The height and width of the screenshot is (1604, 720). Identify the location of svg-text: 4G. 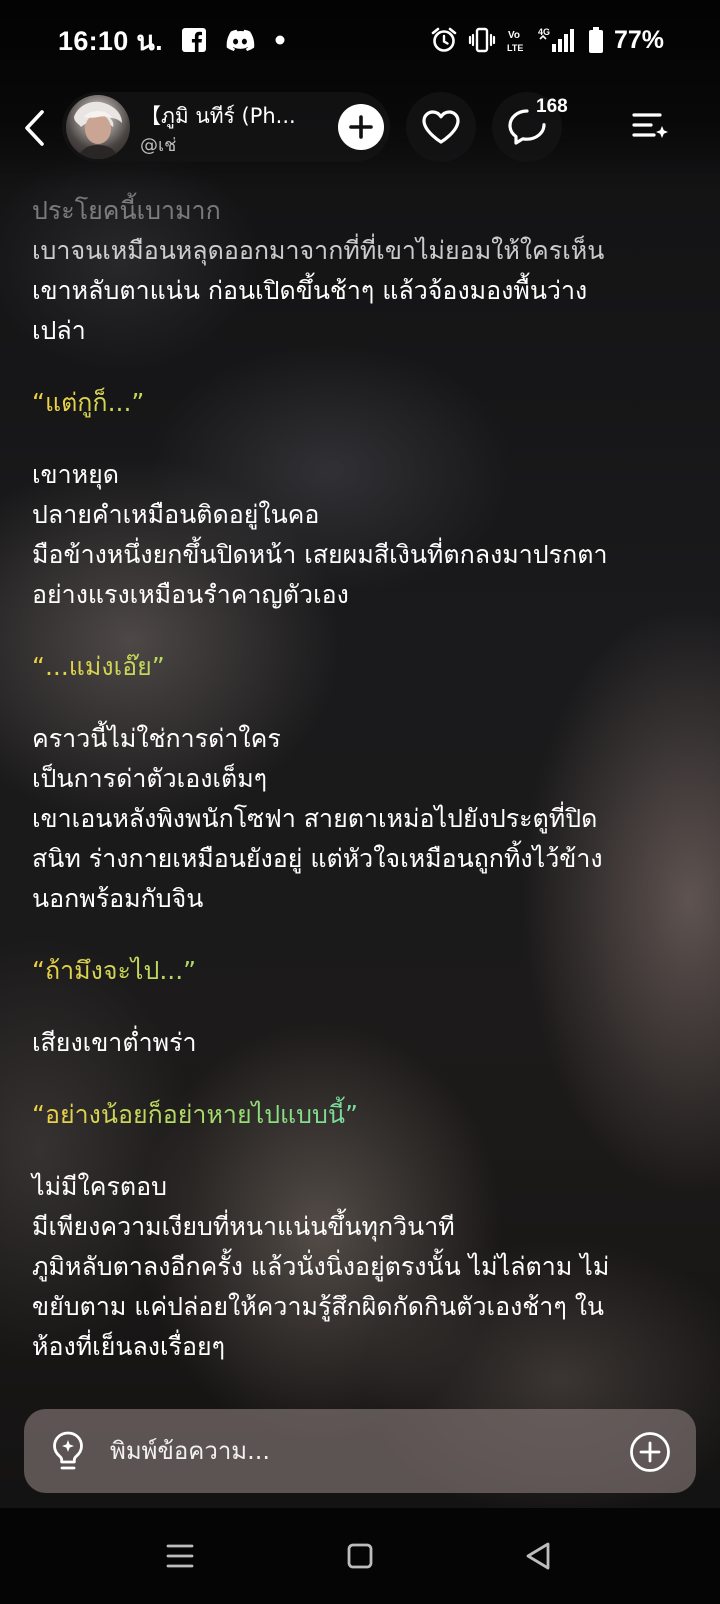
(544, 32).